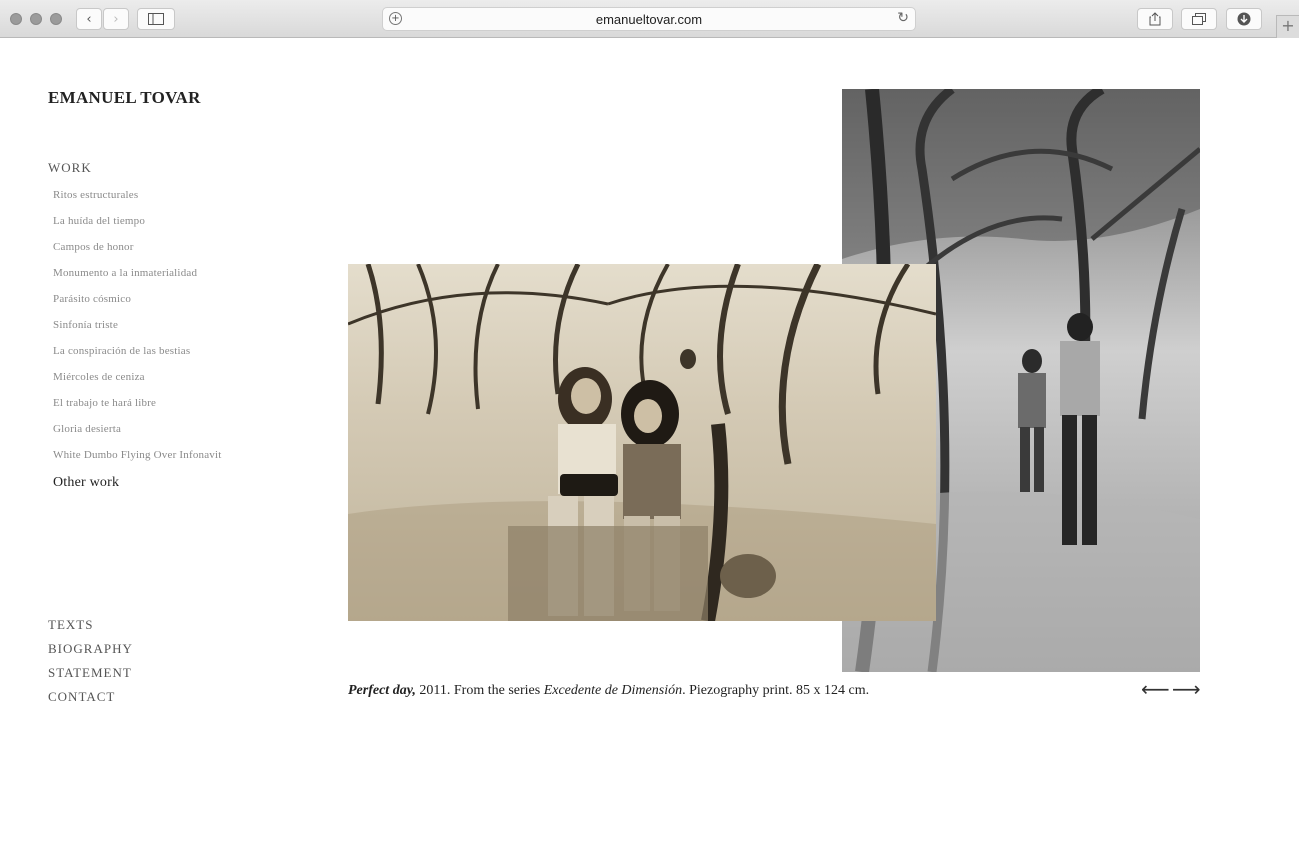 The height and width of the screenshot is (855, 1299). I want to click on browser-toolbar: ‹ › + emanueltovar.com ↻ +, so click(649, 19).